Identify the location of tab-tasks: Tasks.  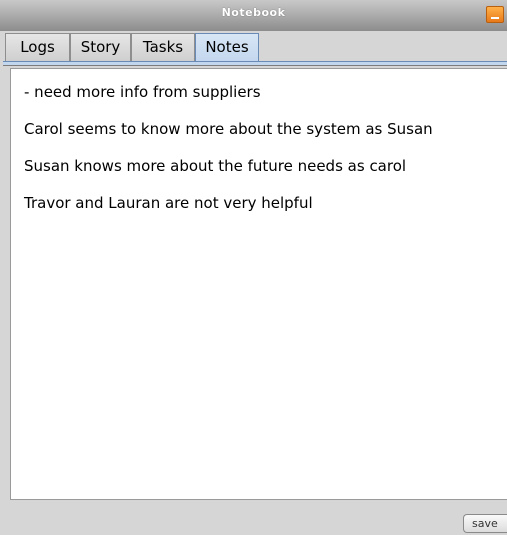
(163, 47).